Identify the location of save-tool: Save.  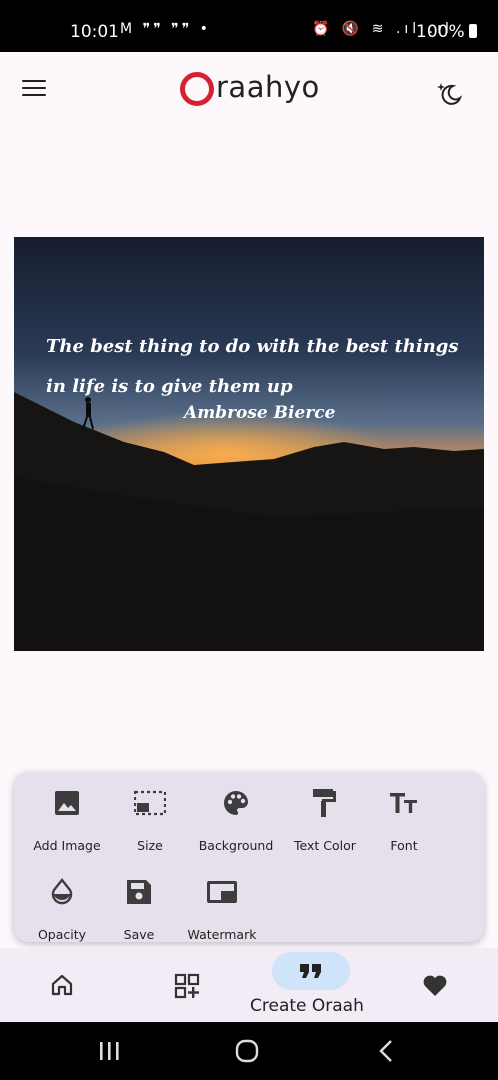
(139, 908).